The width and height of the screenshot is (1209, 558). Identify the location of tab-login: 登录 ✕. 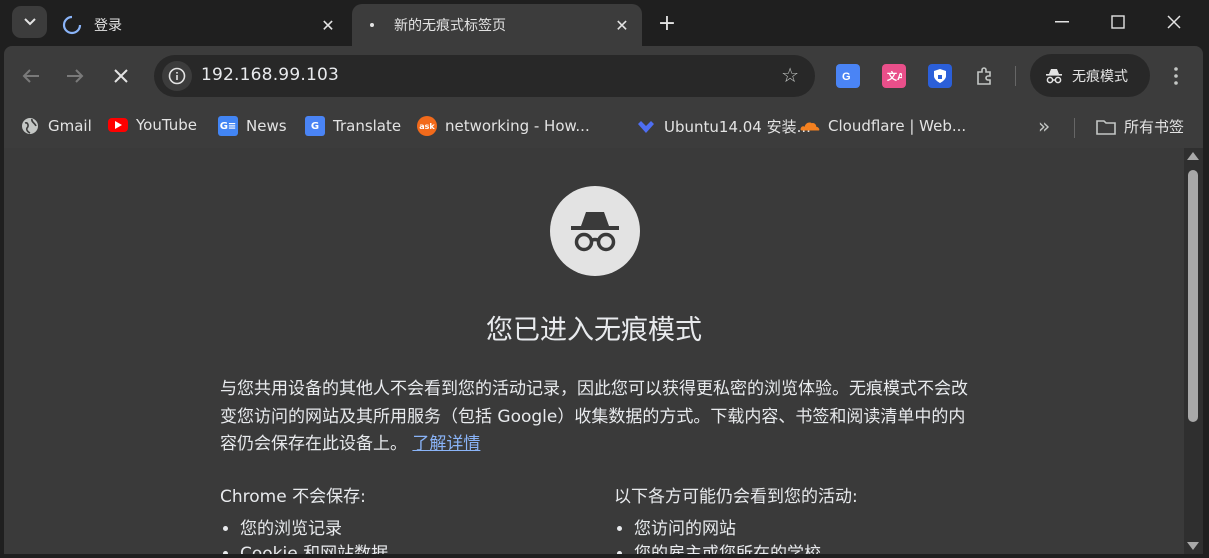
(200, 25).